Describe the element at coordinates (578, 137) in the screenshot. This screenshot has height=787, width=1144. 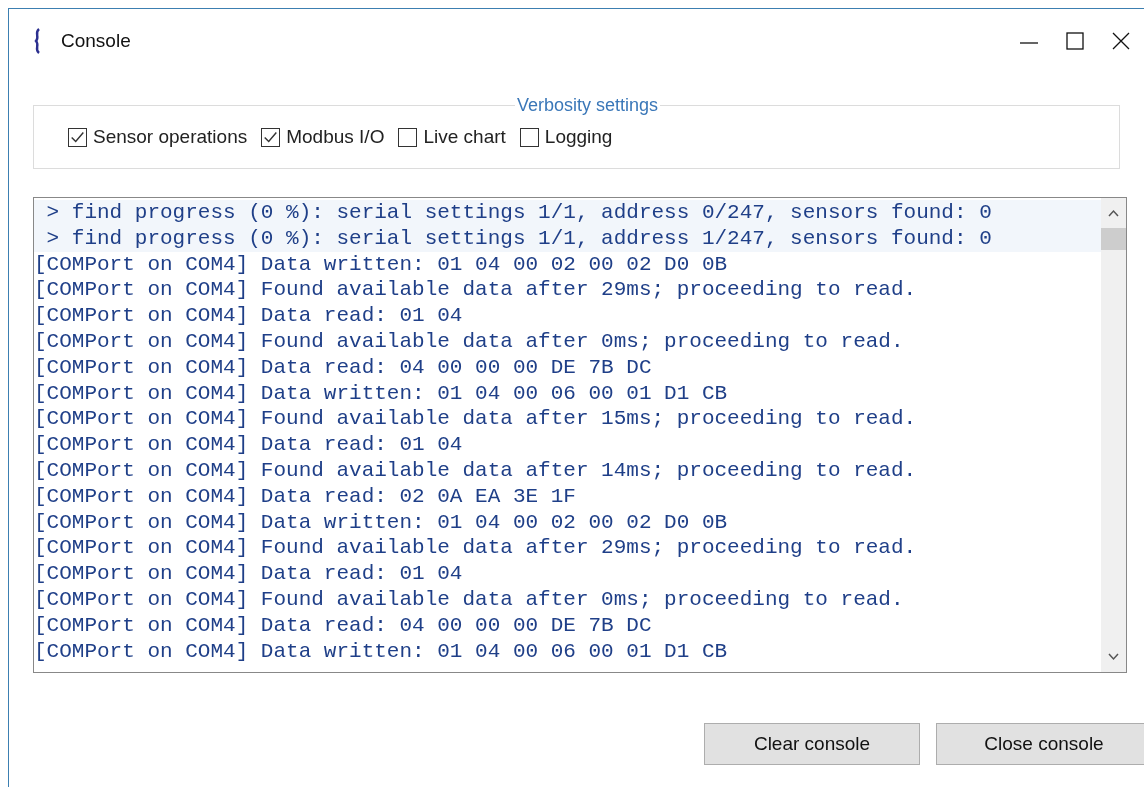
I see `checkbox-label: Logging` at that location.